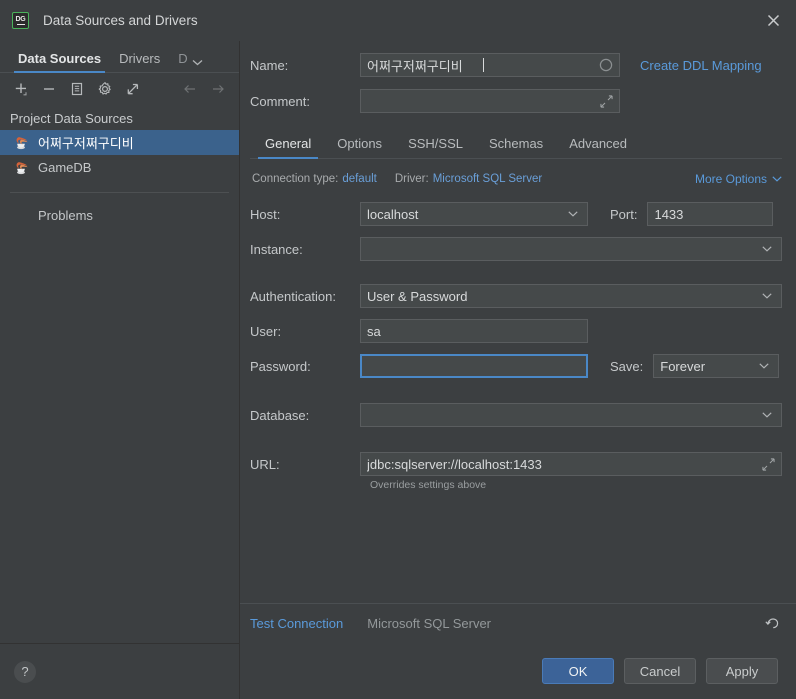 Image resolution: width=796 pixels, height=699 pixels. I want to click on instance-row: Instance:, so click(516, 249).